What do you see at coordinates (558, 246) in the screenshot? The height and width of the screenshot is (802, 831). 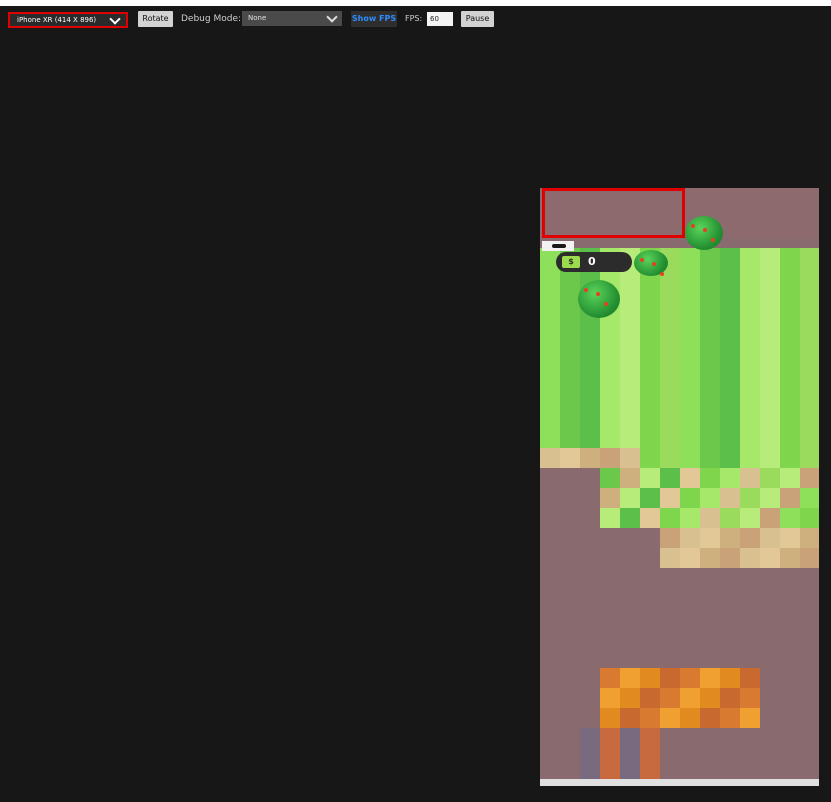 I see `home-button` at bounding box center [558, 246].